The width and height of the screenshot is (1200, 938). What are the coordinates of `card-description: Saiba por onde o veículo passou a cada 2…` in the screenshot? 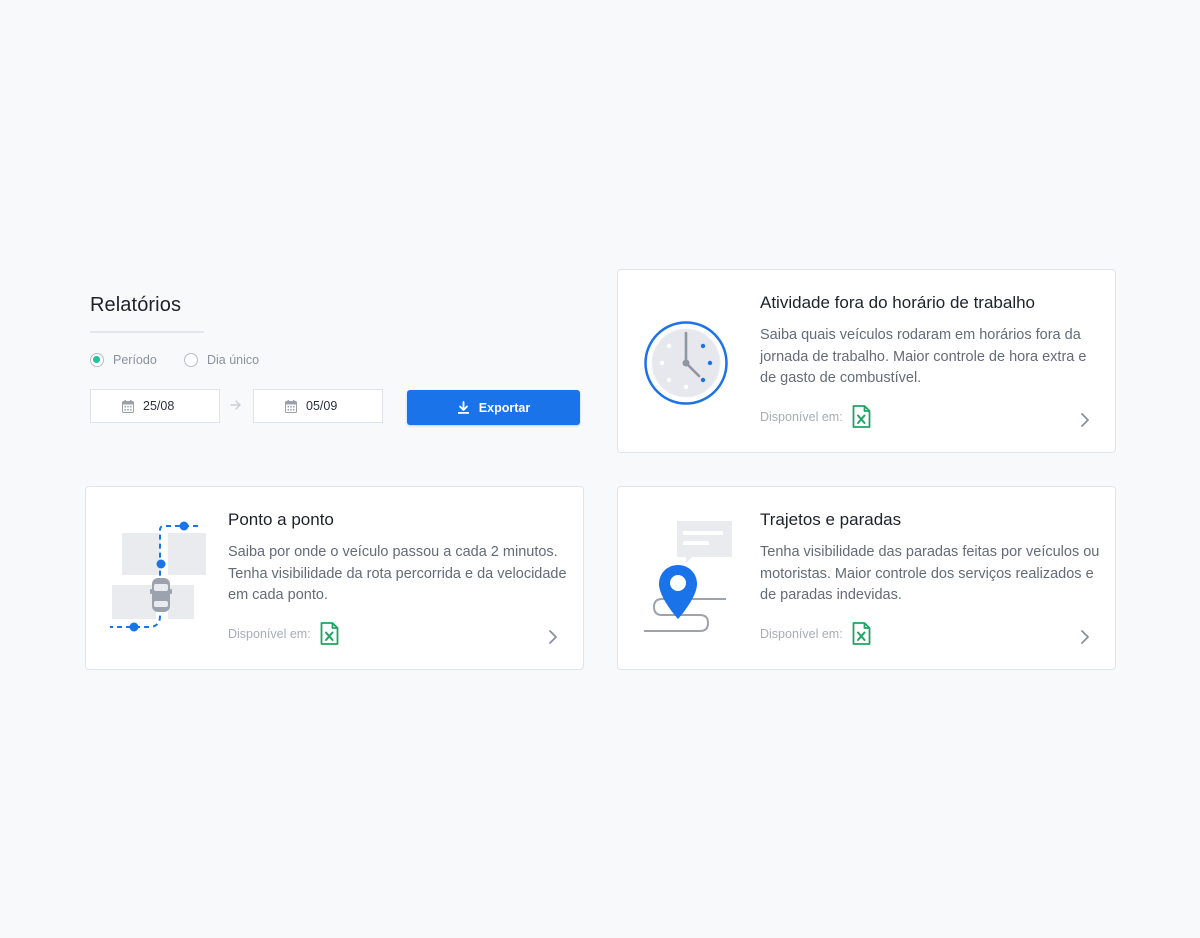 It's located at (397, 573).